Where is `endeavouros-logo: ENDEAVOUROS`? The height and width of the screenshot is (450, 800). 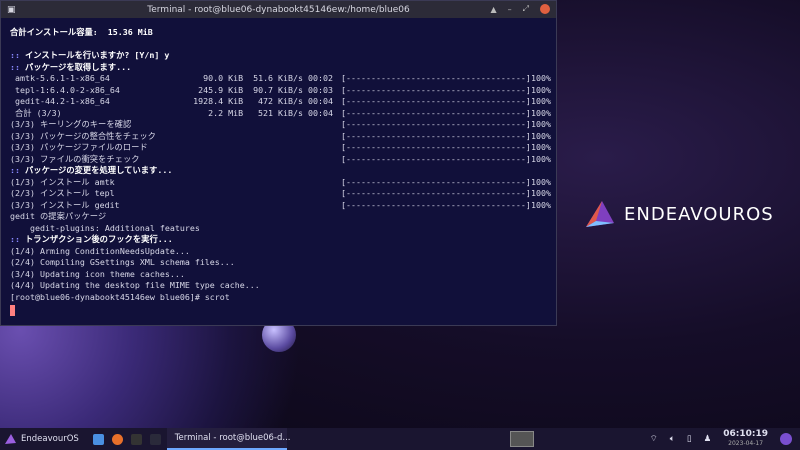
endeavouros-logo: ENDEAVOUROS is located at coordinates (678, 214).